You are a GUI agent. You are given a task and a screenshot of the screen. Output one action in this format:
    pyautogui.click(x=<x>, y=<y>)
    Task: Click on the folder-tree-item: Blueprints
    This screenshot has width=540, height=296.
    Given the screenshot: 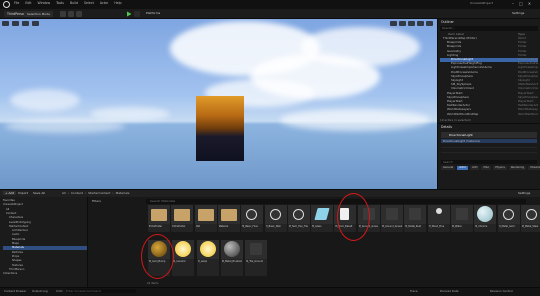 What is the action you would take?
    pyautogui.click(x=45, y=239)
    